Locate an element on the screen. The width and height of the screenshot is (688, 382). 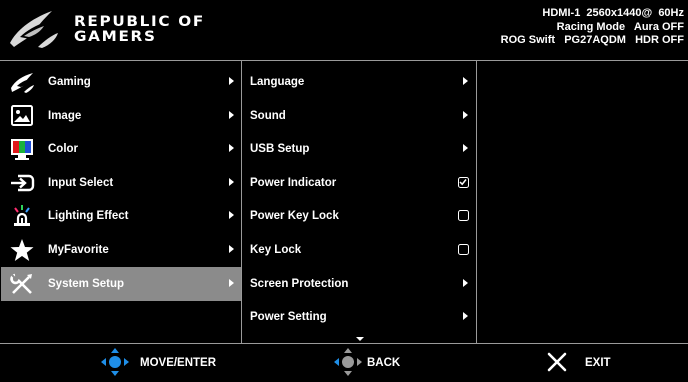
power-key-lock-checkbox is located at coordinates (463, 215).